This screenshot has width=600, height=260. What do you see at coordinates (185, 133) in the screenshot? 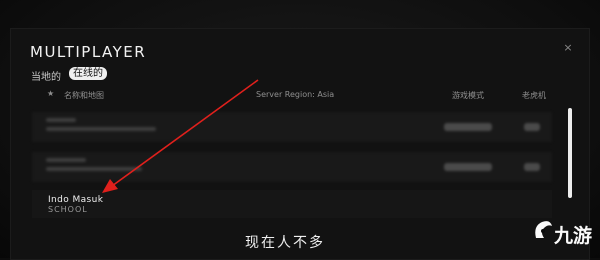
I see `arrow-line` at bounding box center [185, 133].